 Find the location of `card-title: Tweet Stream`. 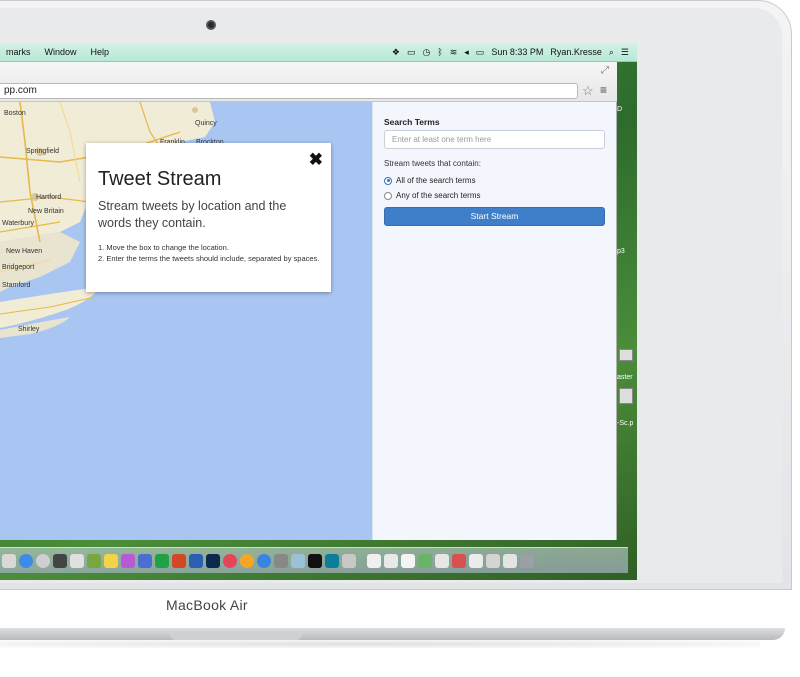

card-title: Tweet Stream is located at coordinates (160, 179).